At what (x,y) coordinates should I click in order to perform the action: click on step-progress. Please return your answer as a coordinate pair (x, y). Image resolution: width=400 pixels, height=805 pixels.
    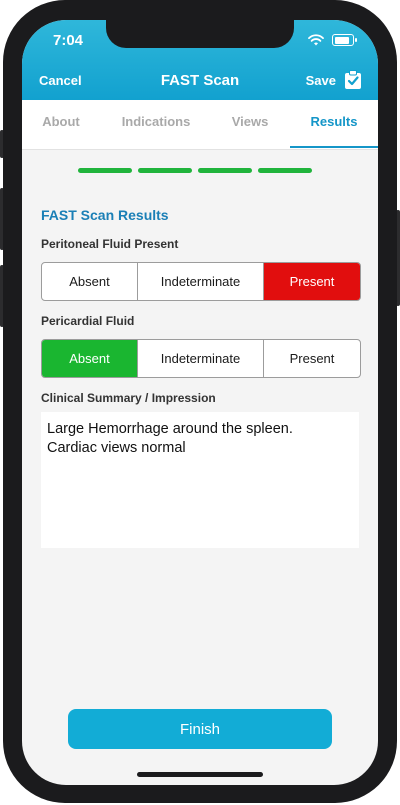
    Looking at the image, I should click on (195, 170).